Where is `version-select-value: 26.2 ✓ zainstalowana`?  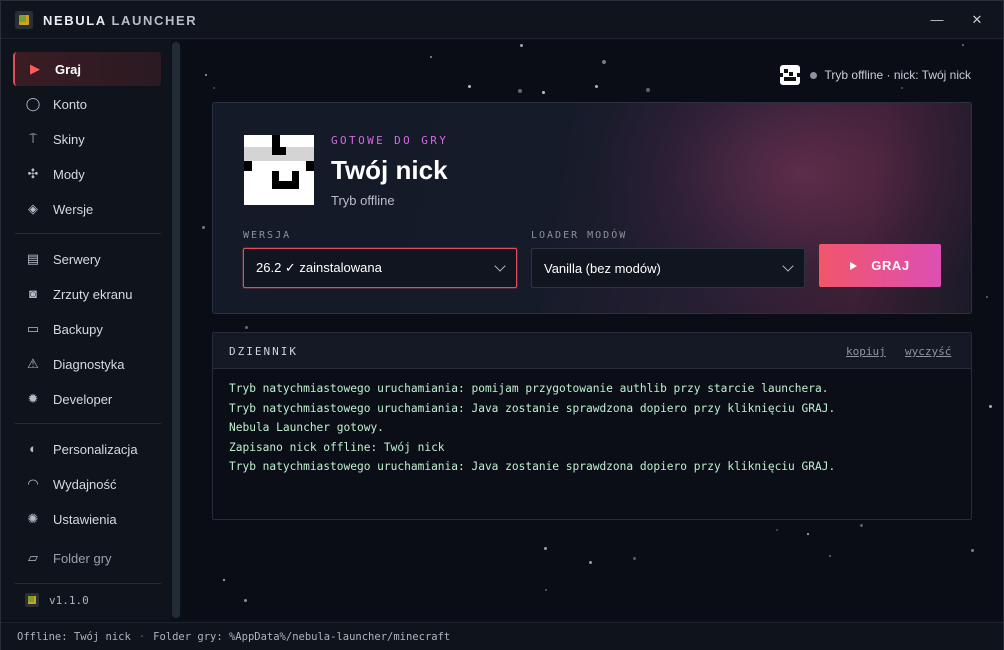 version-select-value: 26.2 ✓ zainstalowana is located at coordinates (319, 267).